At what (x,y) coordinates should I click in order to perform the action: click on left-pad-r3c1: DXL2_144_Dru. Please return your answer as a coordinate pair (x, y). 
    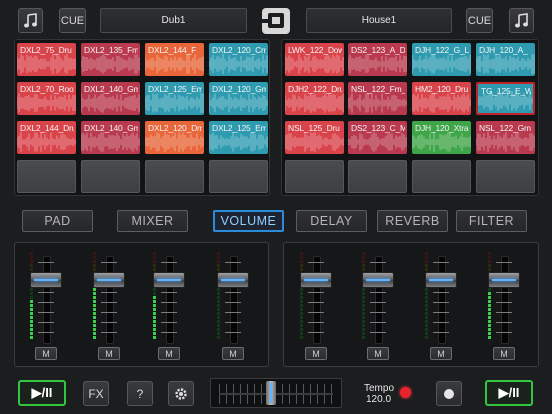
    Looking at the image, I should click on (46, 137).